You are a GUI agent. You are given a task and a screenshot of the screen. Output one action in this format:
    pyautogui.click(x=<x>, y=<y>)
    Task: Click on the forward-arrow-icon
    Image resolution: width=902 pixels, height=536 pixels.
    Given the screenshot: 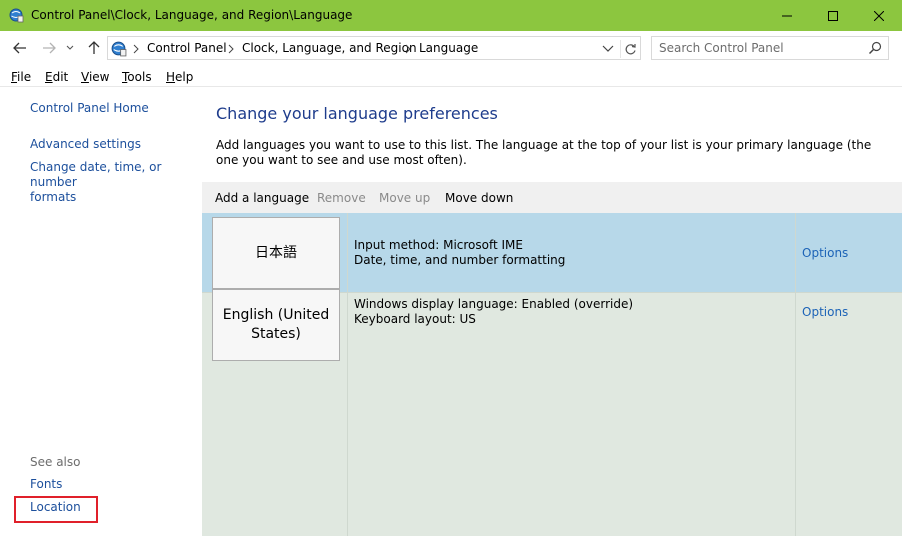 What is the action you would take?
    pyautogui.click(x=49, y=48)
    